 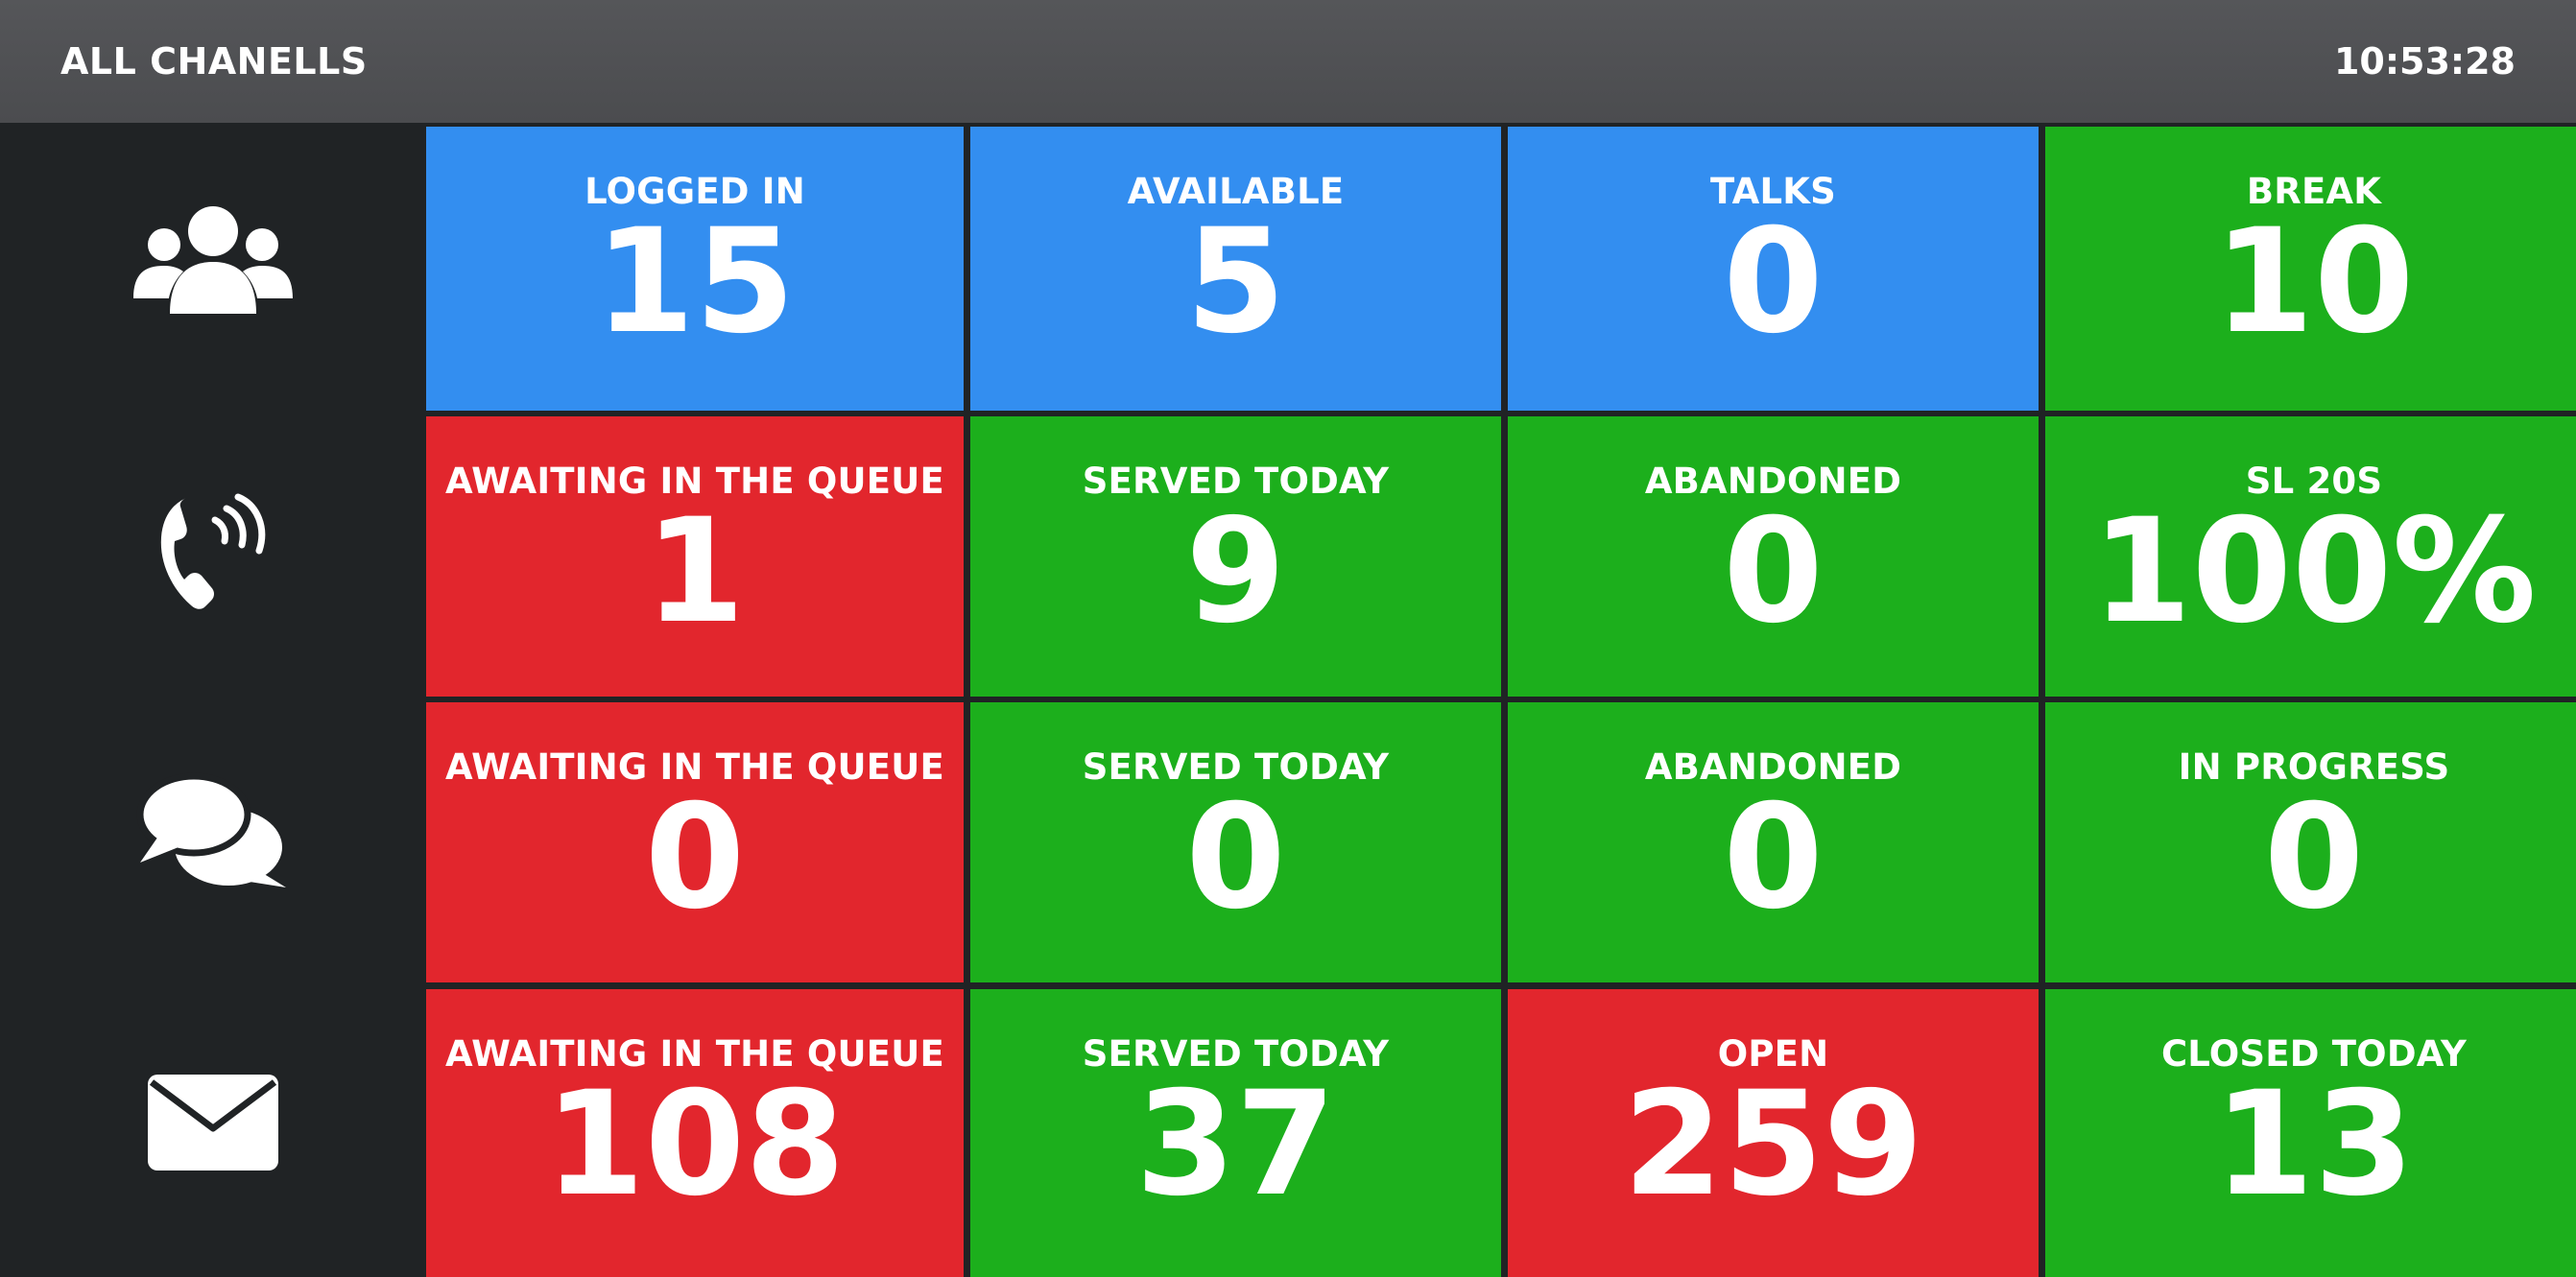 I want to click on chat-icon, so click(x=213, y=833).